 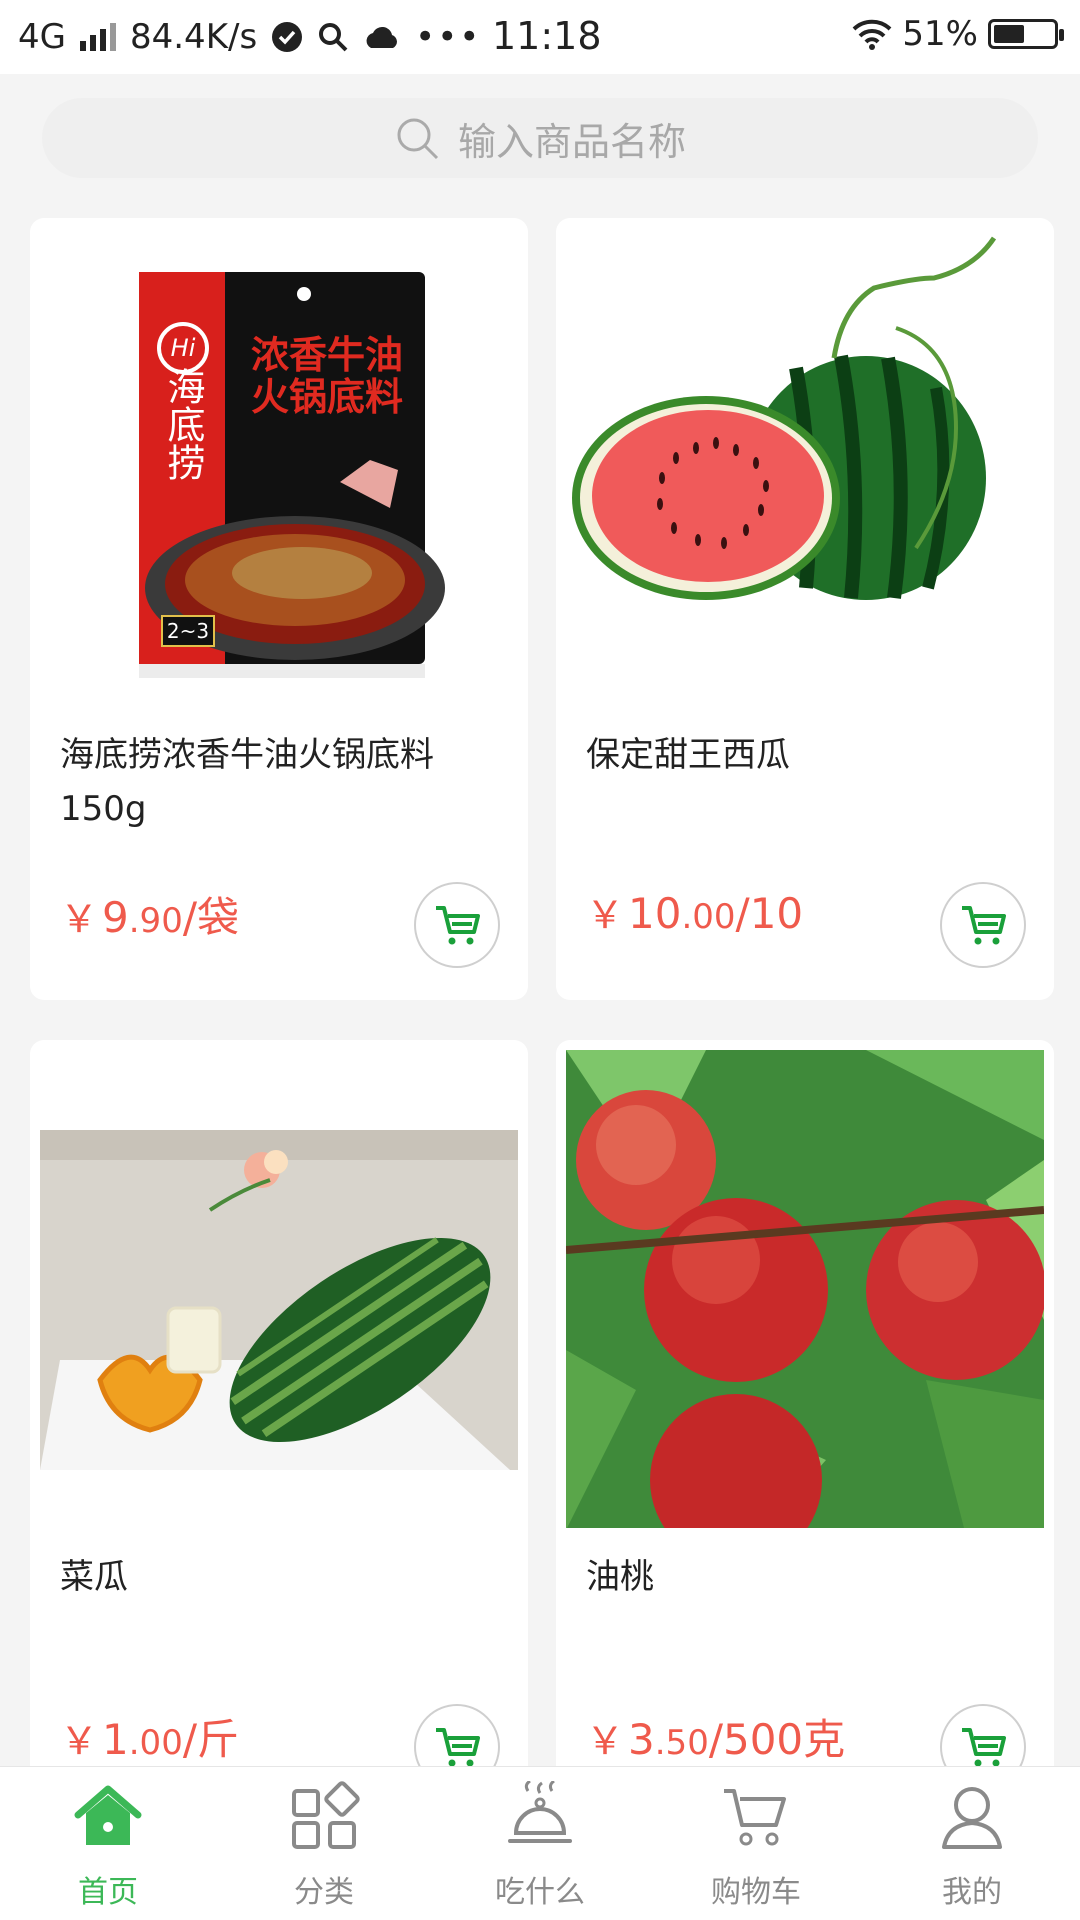 I want to click on verified-icon, so click(x=287, y=37).